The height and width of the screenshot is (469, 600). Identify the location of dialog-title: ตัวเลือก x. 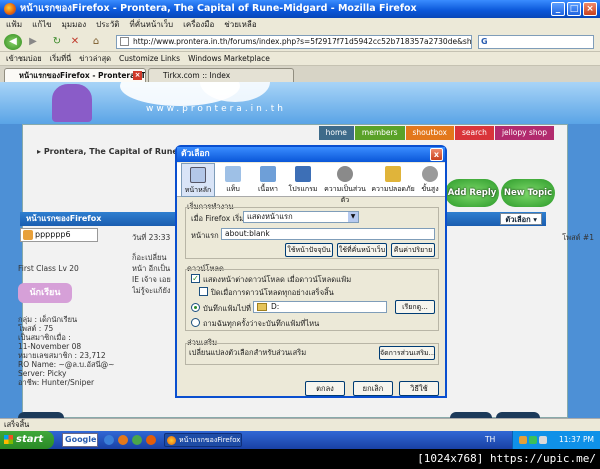
(311, 154).